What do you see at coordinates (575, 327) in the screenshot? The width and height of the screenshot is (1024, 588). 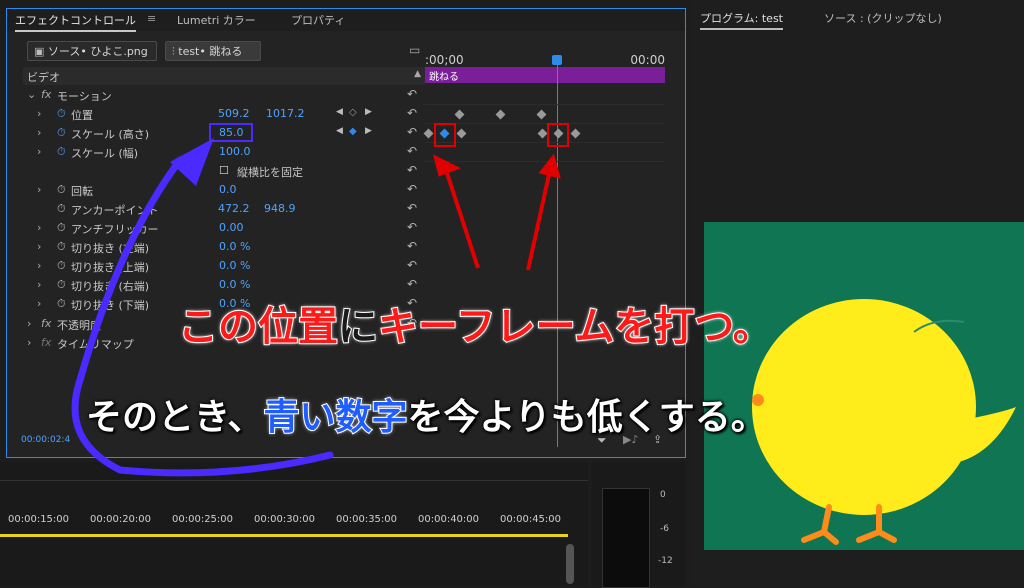 I see `caption-emphasis: キーフレームを打つ。` at bounding box center [575, 327].